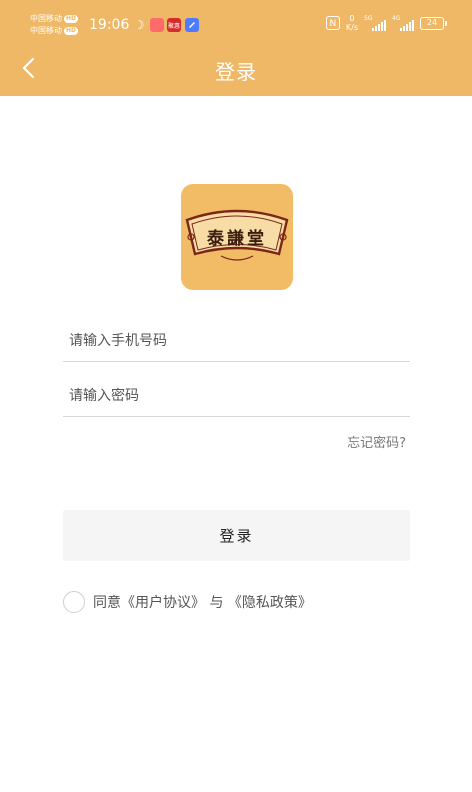  I want to click on forgot-password-link: 忘记密码?, so click(376, 441).